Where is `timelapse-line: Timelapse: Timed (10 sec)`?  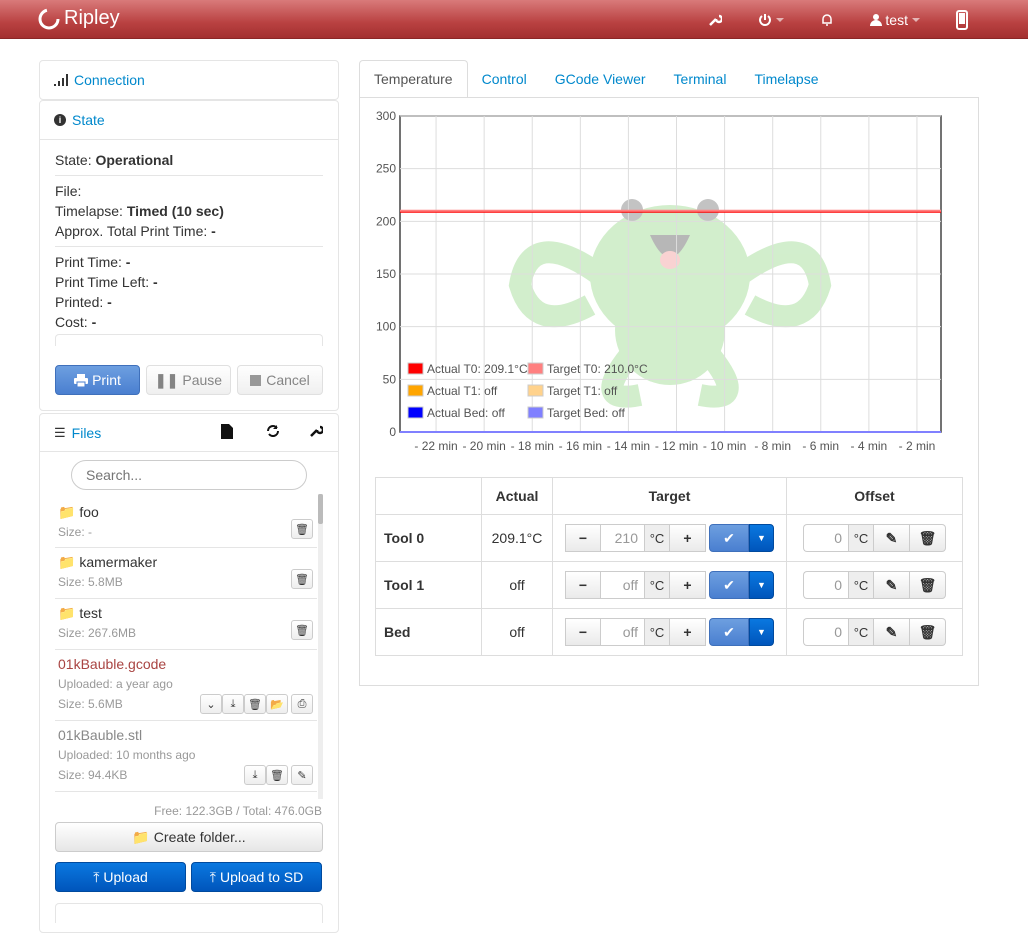 timelapse-line: Timelapse: Timed (10 sec) is located at coordinates (139, 211).